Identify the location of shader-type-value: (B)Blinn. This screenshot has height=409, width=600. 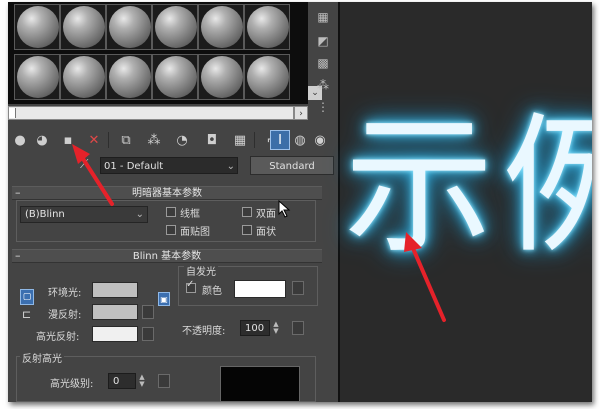
(45, 214).